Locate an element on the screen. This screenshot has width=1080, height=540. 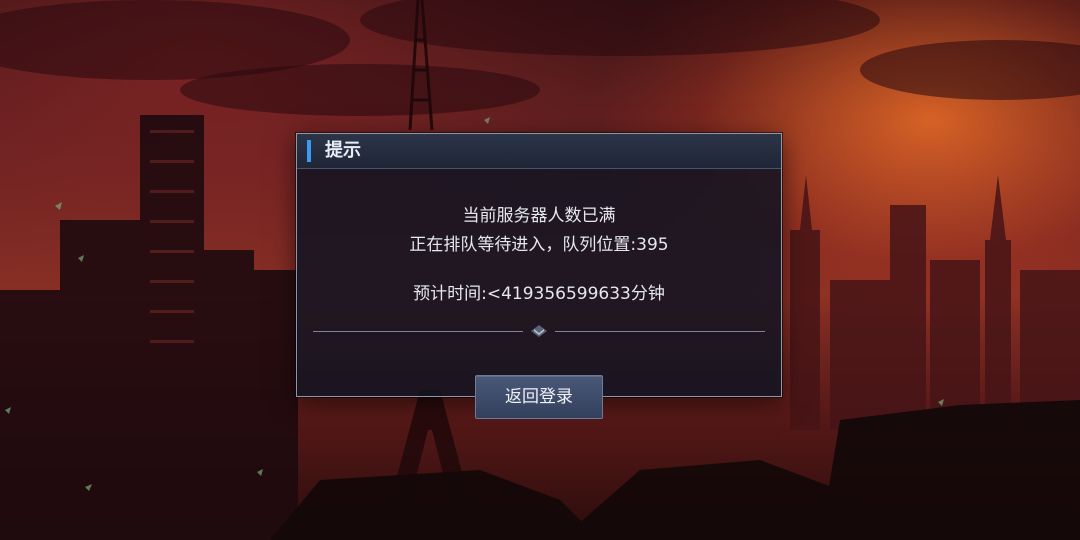
chevron-down-icon is located at coordinates (539, 331).